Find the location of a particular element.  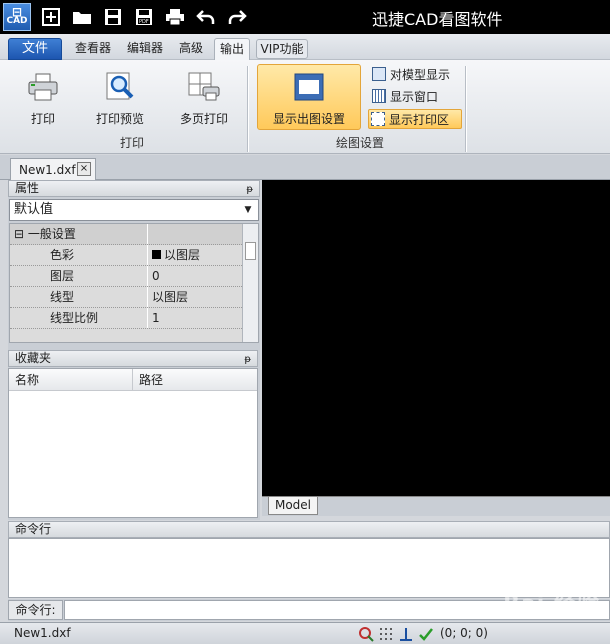

magnifier-icon is located at coordinates (120, 87).